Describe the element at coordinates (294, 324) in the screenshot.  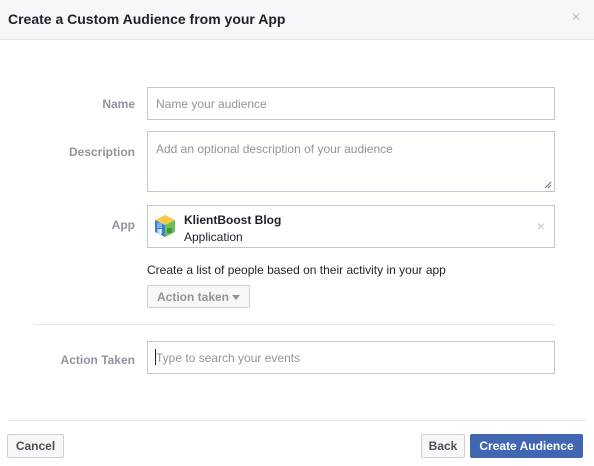
I see `section-divider` at that location.